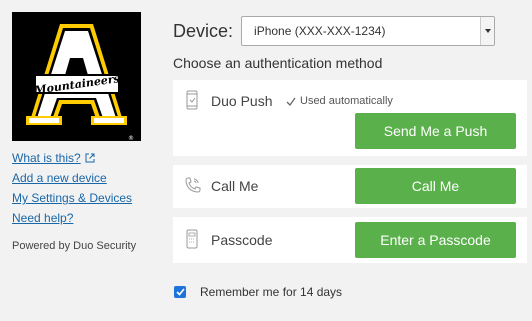 Image resolution: width=532 pixels, height=321 pixels. I want to click on call-me-button: Call Me, so click(435, 186).